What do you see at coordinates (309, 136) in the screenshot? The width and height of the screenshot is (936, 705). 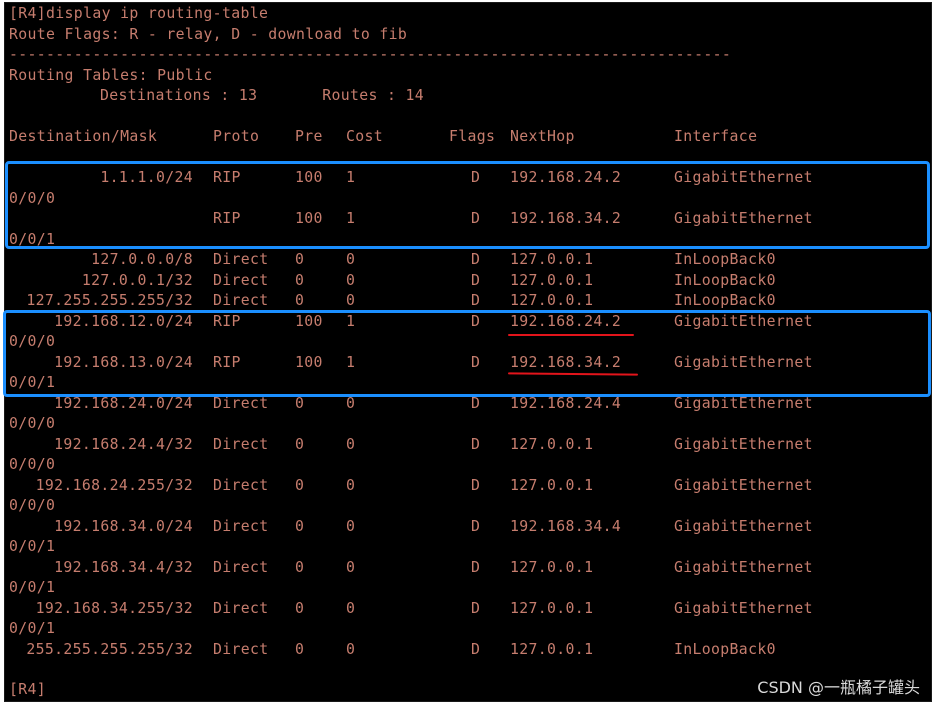 I see `header-pre: Pre` at bounding box center [309, 136].